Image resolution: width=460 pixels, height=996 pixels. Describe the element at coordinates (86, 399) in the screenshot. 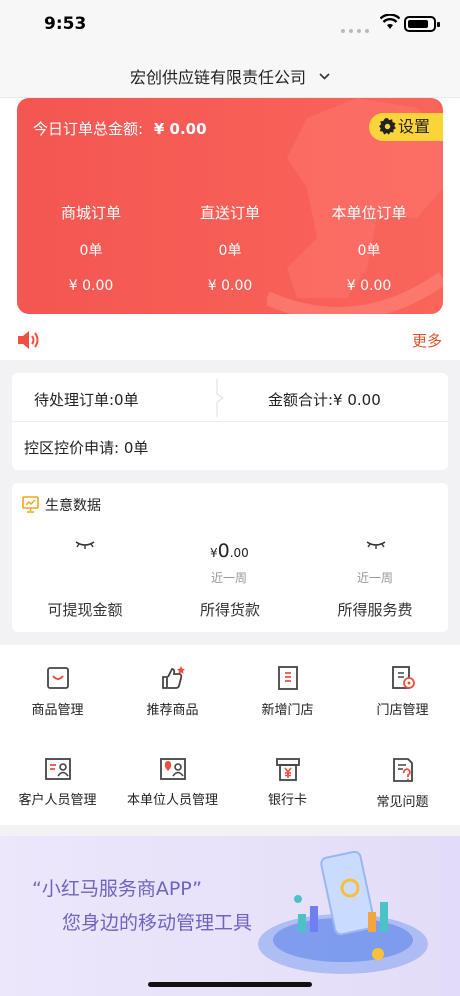

I see `pending-orders: 待处理订单:0单` at that location.